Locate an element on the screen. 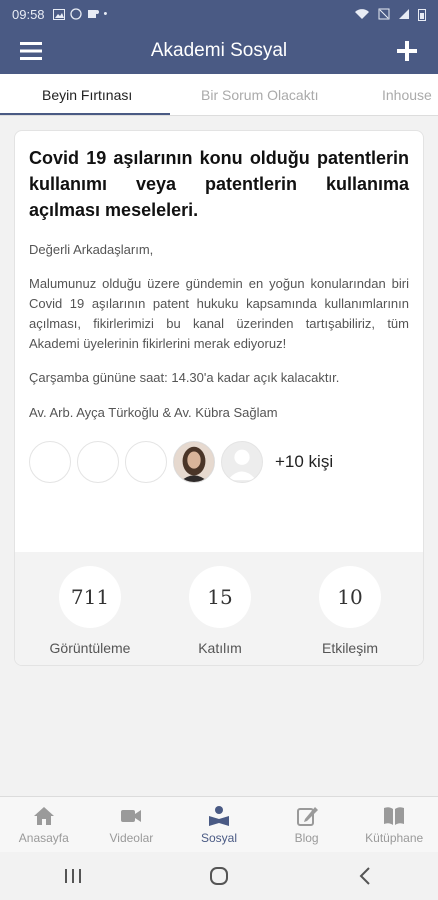  nav-anasayfa-label: Anasayfa is located at coordinates (43, 838).